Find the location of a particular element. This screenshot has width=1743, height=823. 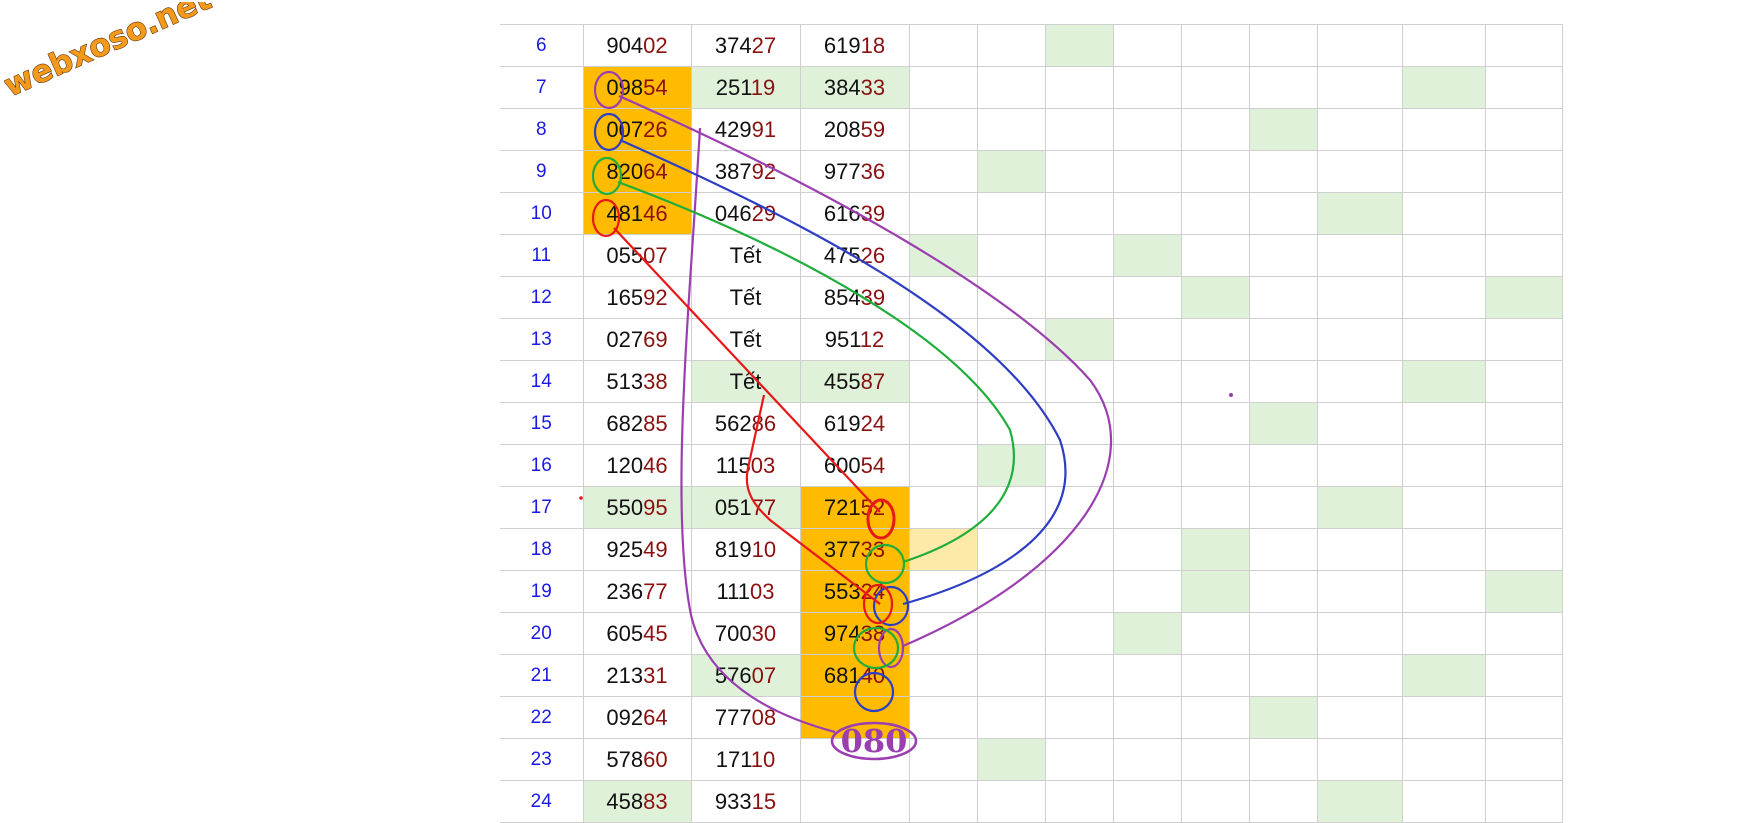

row-index: 9 is located at coordinates (542, 171).